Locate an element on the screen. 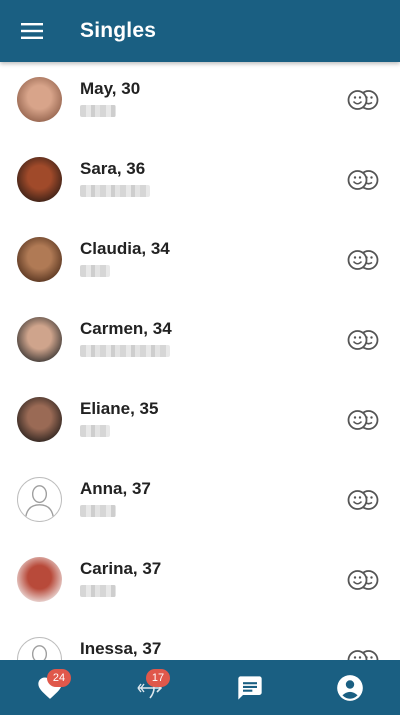 The width and height of the screenshot is (400, 715). single-info: May, 30 is located at coordinates (110, 98).